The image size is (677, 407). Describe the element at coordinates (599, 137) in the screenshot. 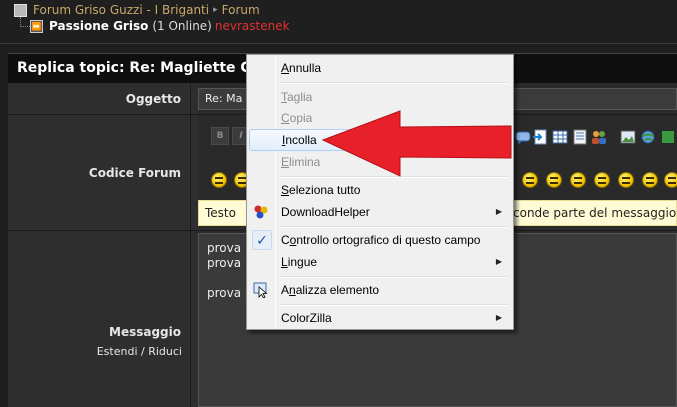

I see `users-icon` at that location.